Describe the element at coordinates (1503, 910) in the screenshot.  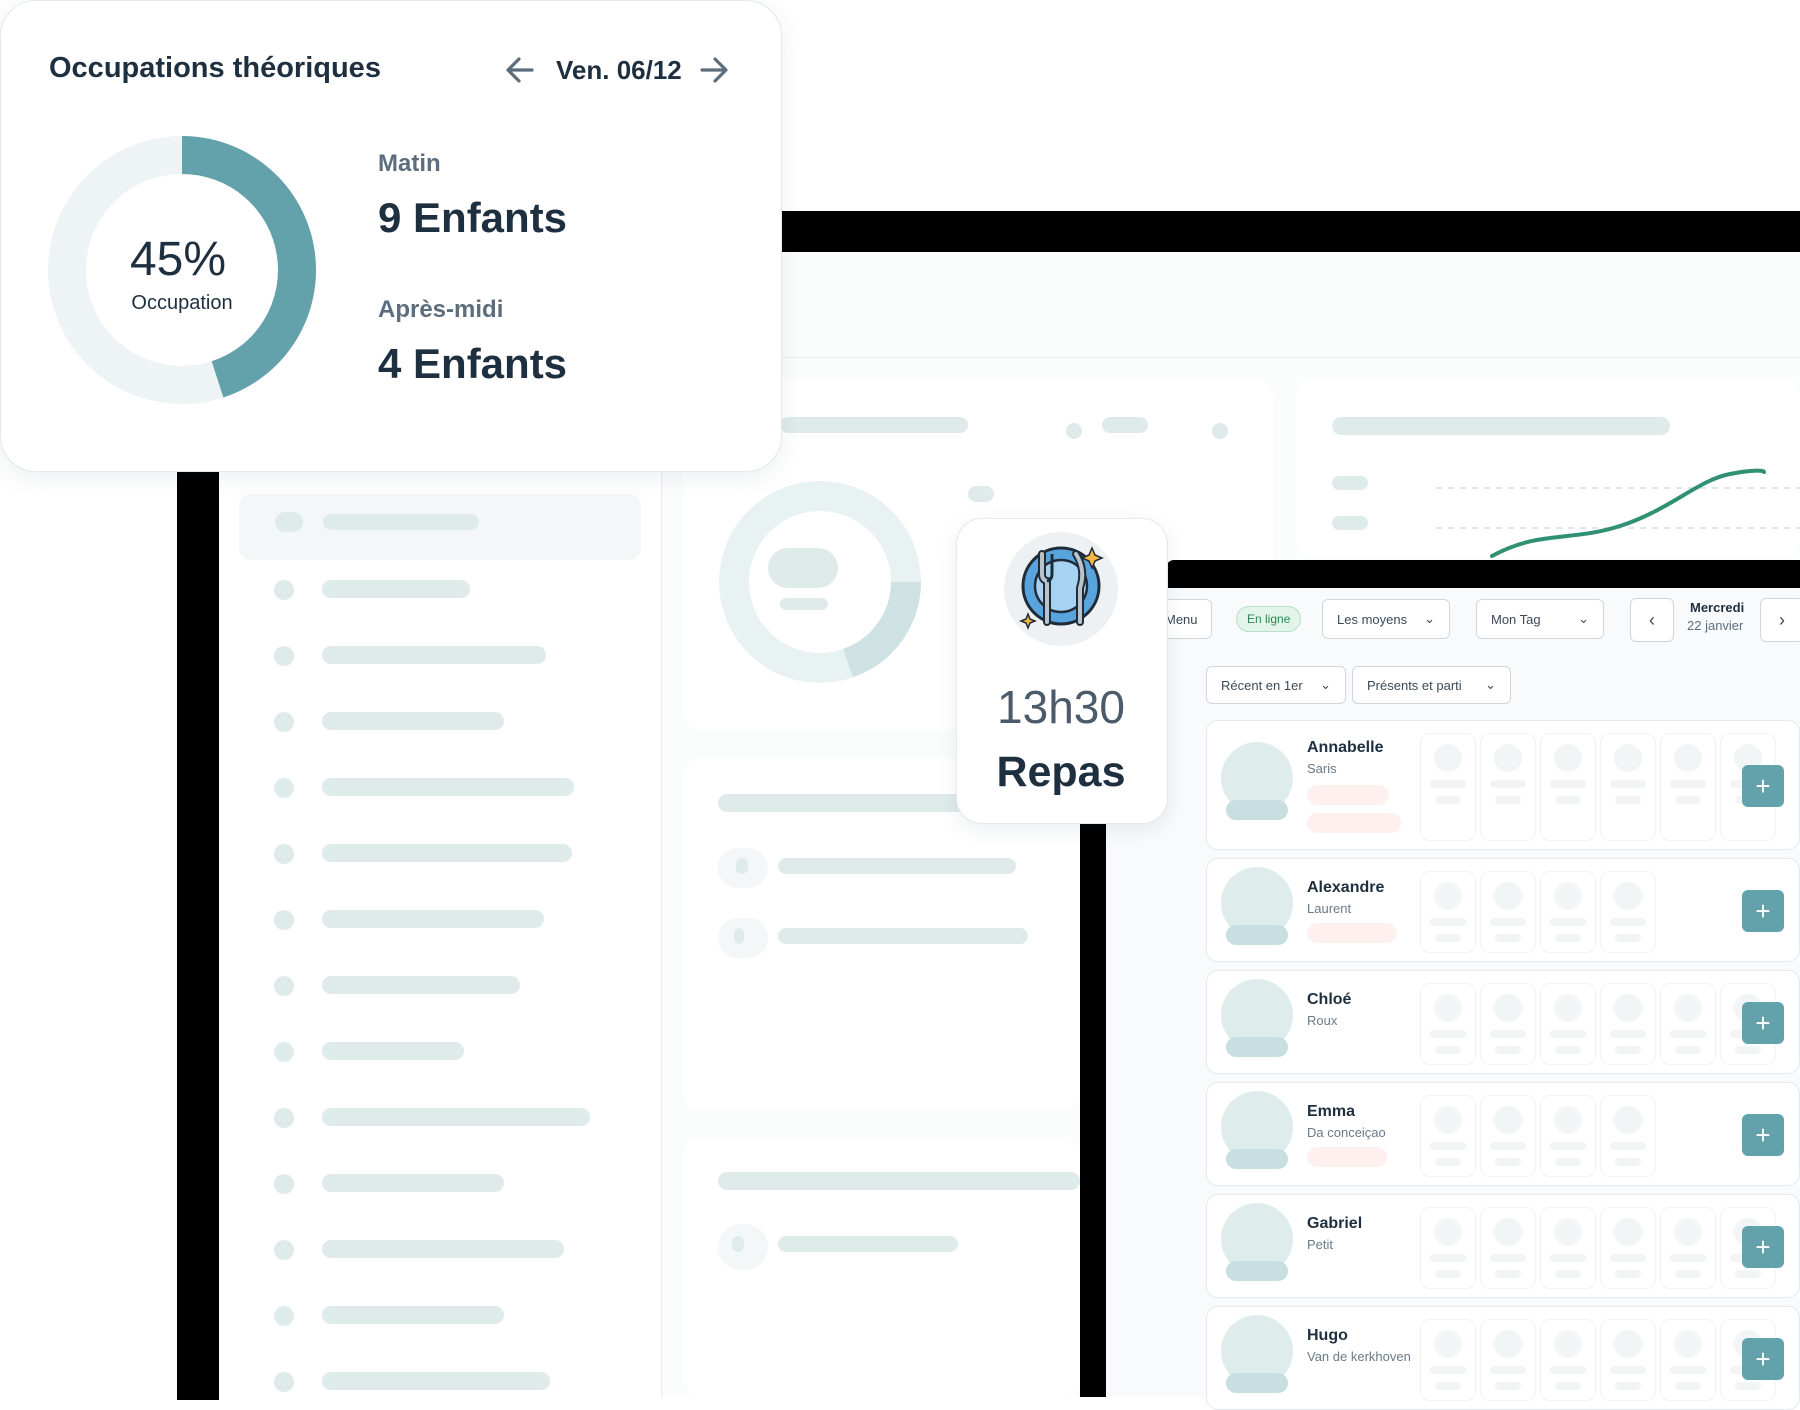
I see `child-row: Alexandre Laurent +` at that location.